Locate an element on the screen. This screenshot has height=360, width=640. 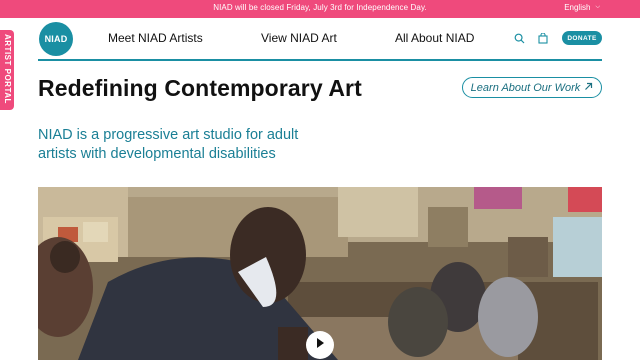
learn-about-our-work-button: Learn About Our Work is located at coordinates (532, 87).